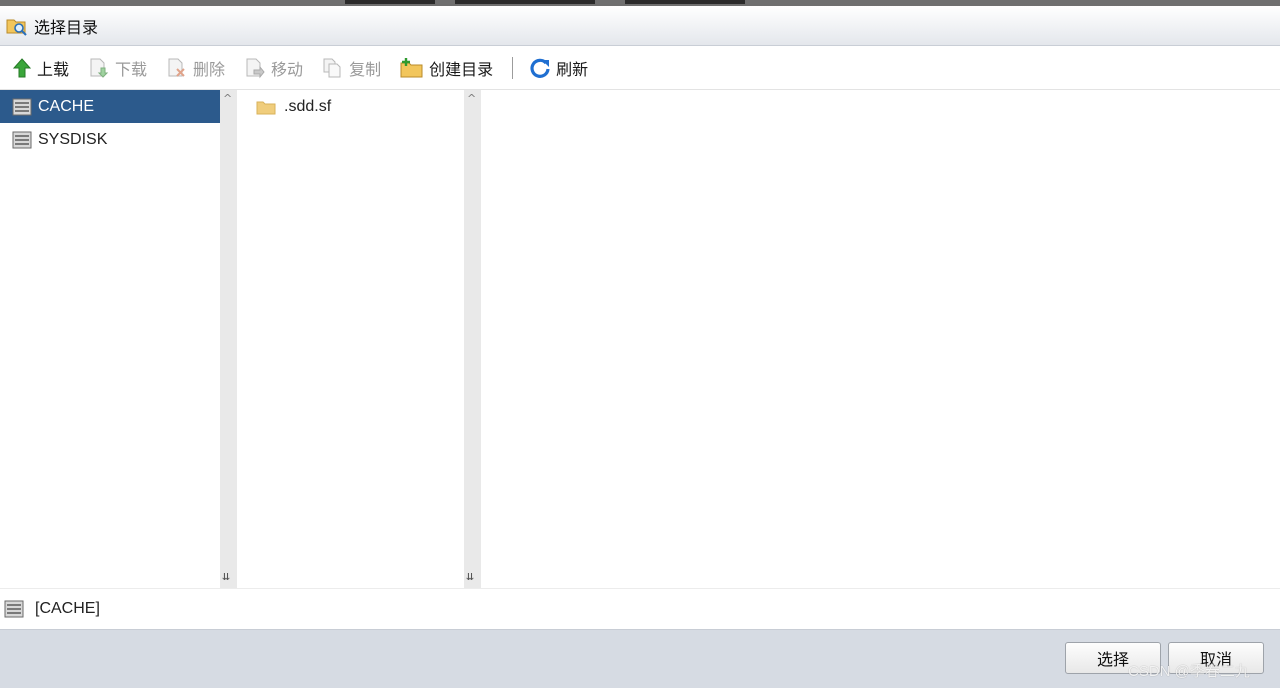  I want to click on drive-label: CACHE, so click(66, 106).